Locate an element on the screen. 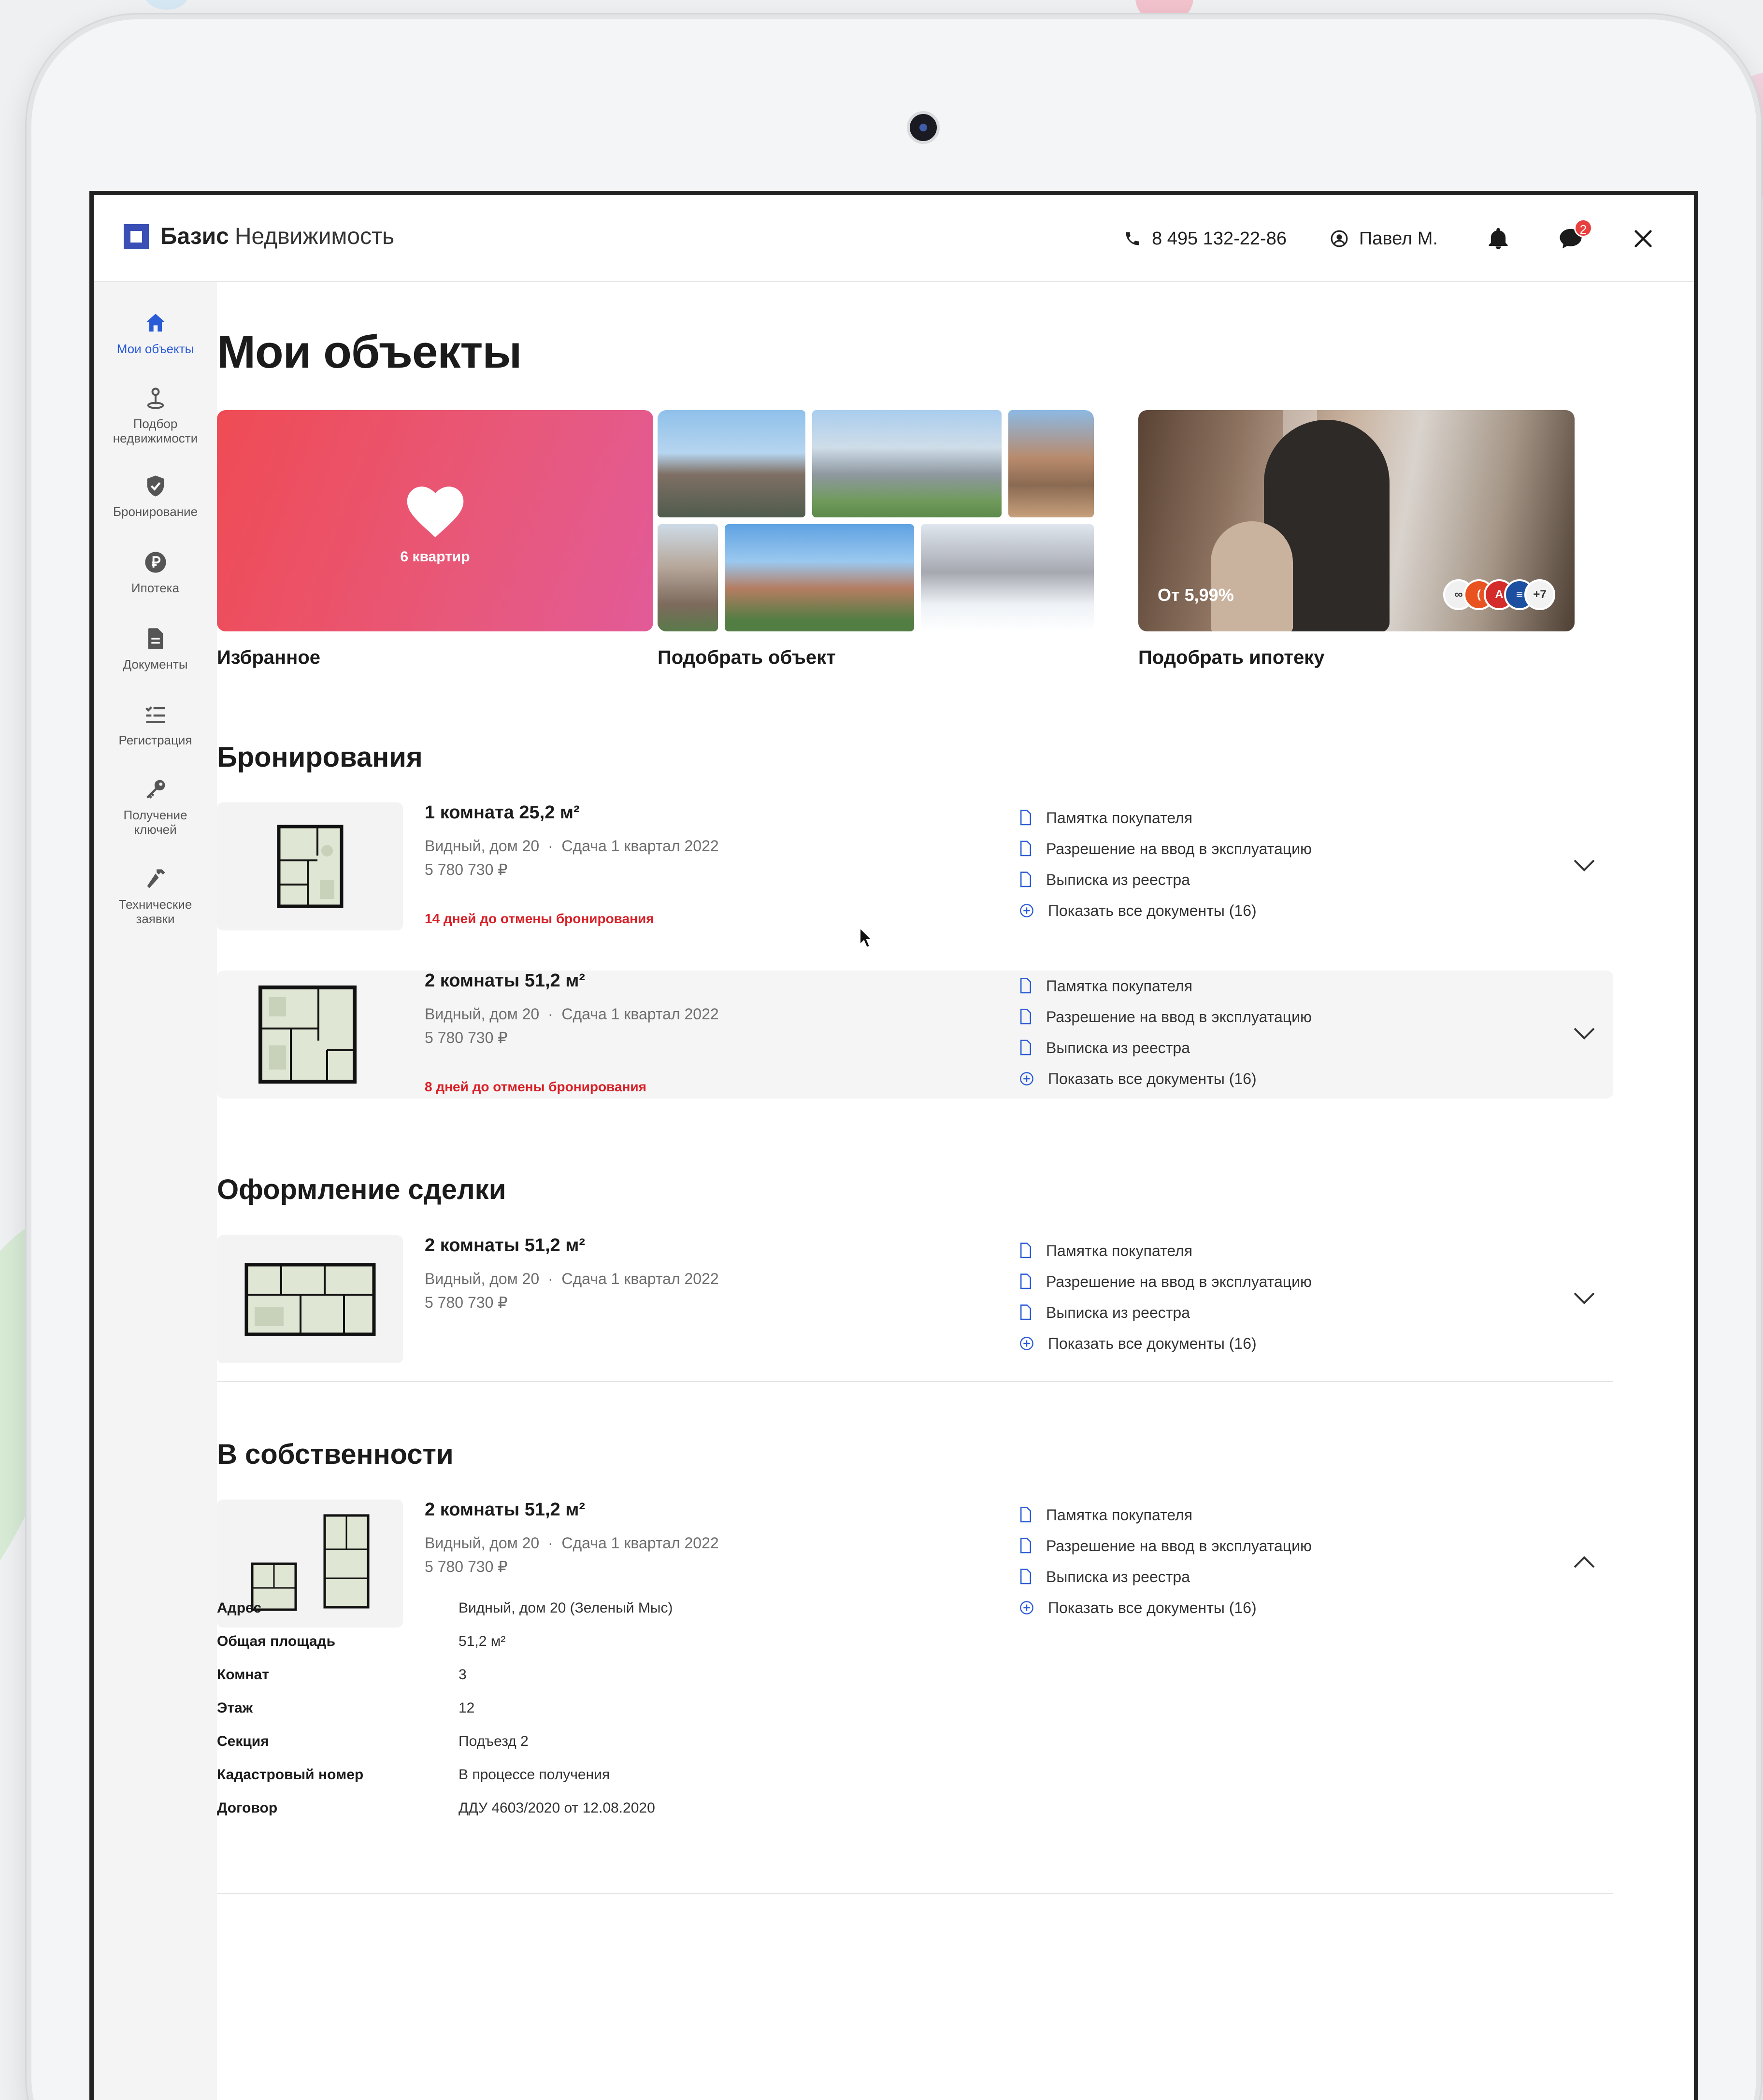 The width and height of the screenshot is (1763, 2100). detail-row: Секция Подъезд 2 is located at coordinates (445, 1741).